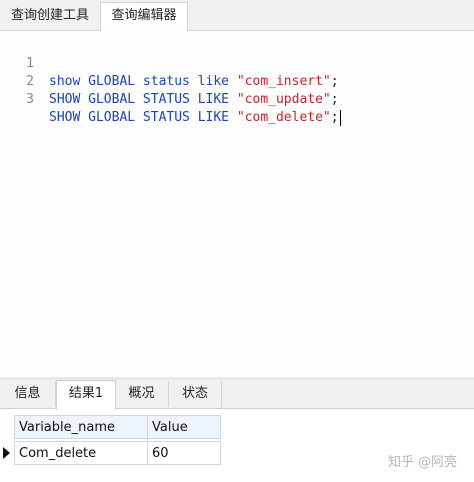 This screenshot has height=482, width=474. Describe the element at coordinates (283, 99) in the screenshot. I see `code-string: "com_update"` at that location.